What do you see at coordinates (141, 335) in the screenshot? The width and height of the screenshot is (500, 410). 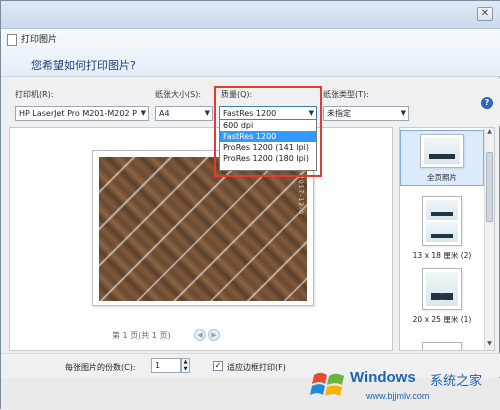 I see `page-indicator: 第 1 页(共 1 页)` at bounding box center [141, 335].